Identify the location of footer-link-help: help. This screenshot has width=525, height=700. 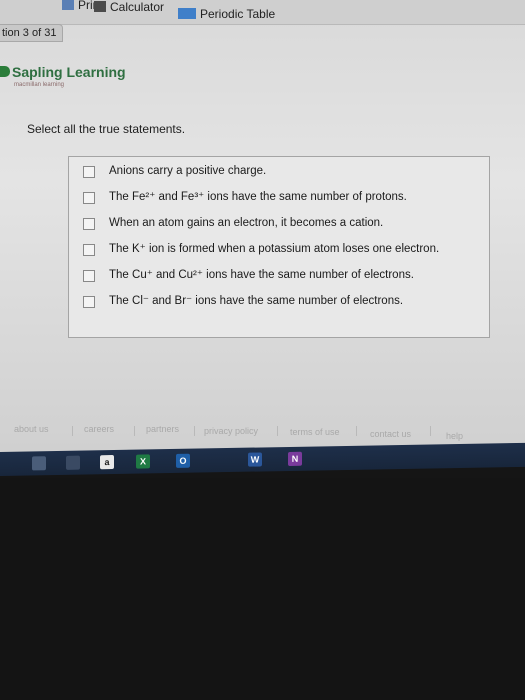
(454, 436).